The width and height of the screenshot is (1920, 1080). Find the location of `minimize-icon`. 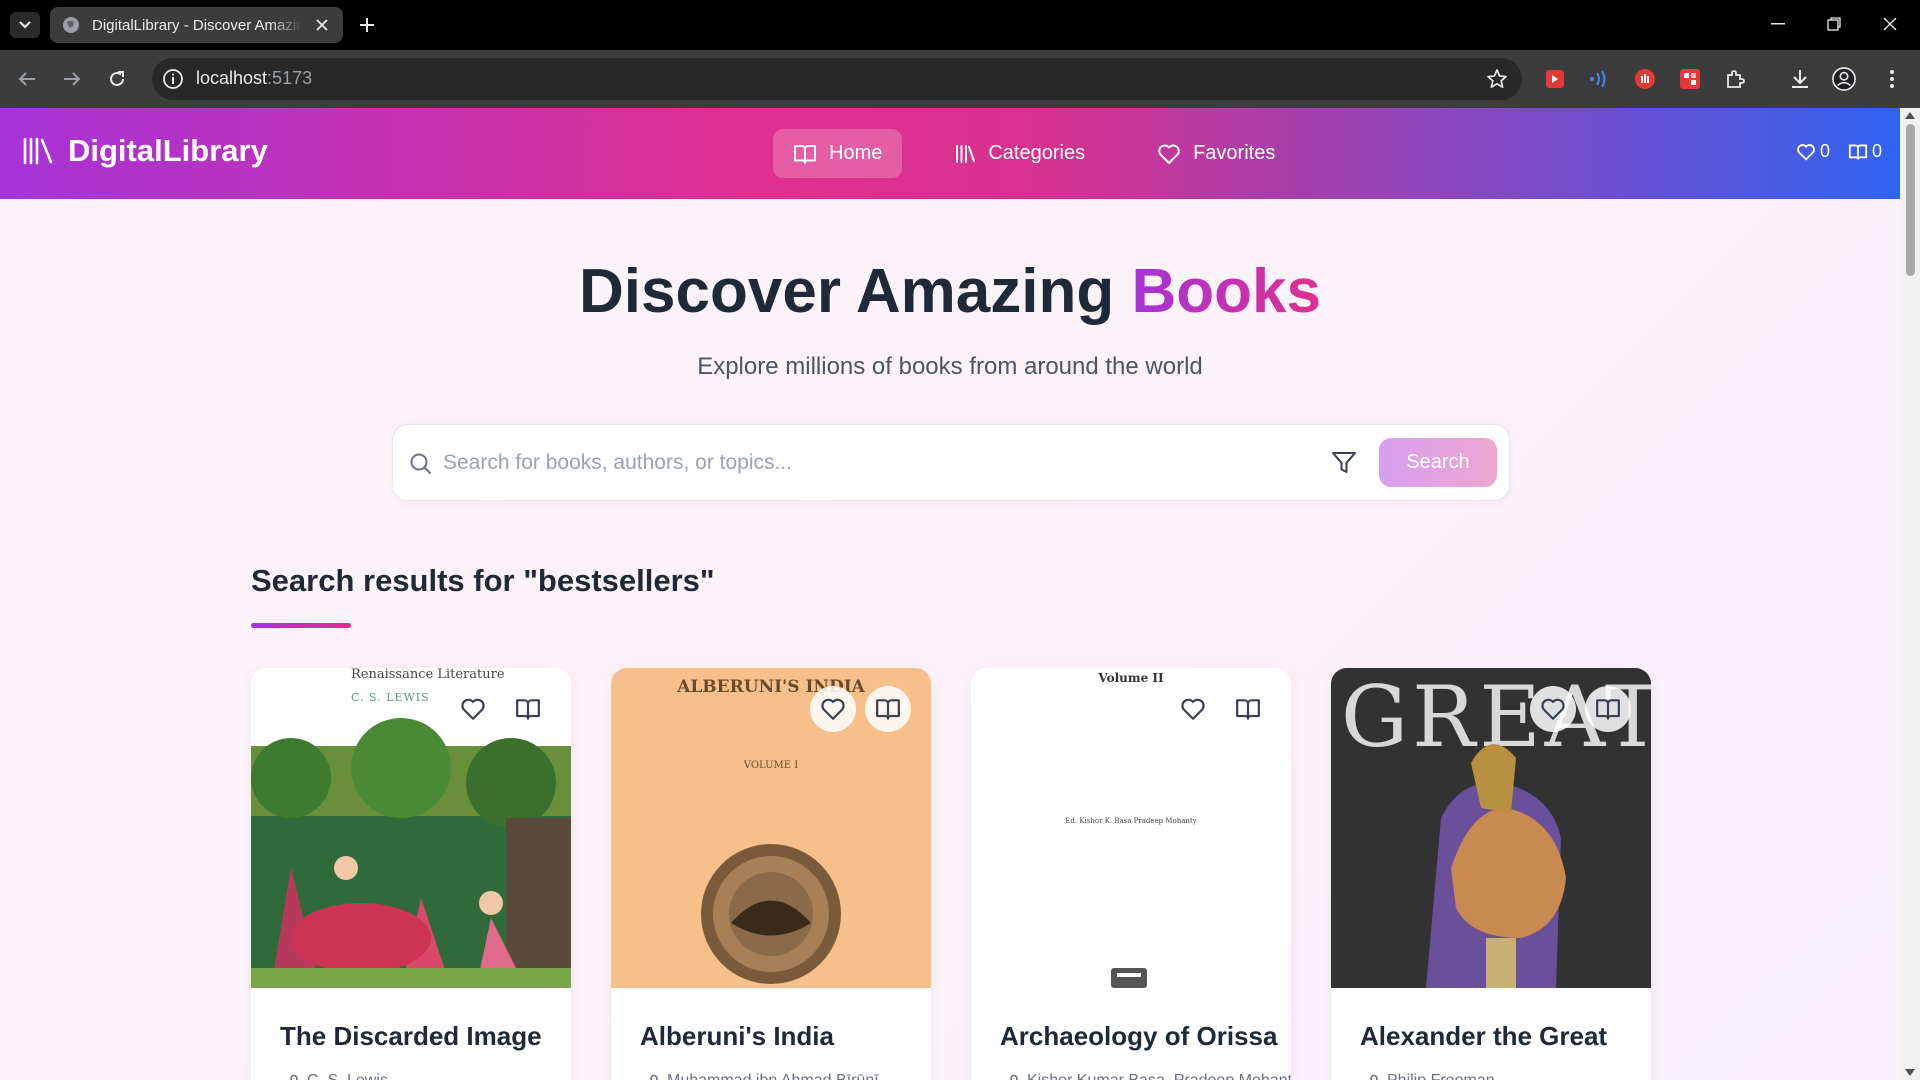

minimize-icon is located at coordinates (1778, 24).